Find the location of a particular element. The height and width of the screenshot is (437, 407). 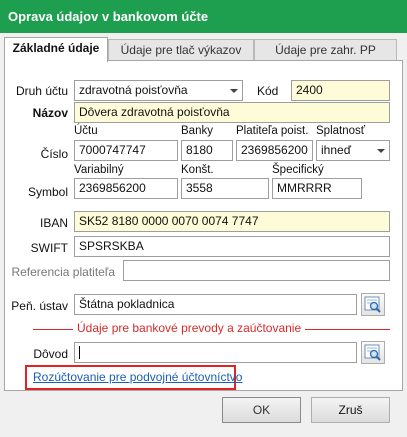

tab-print-reports: Údaje pre tlač výkazov is located at coordinates (181, 50).